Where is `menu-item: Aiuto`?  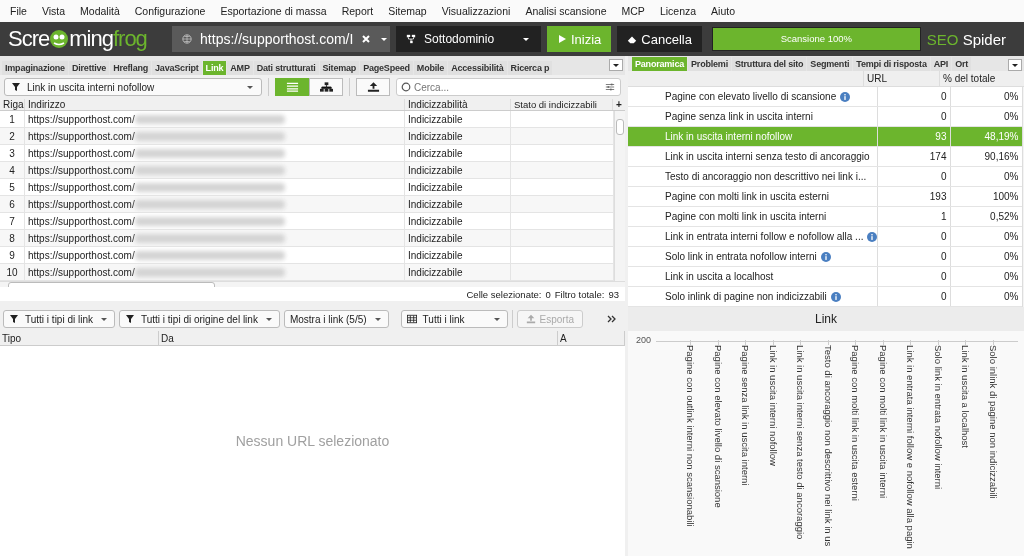 menu-item: Aiuto is located at coordinates (723, 11).